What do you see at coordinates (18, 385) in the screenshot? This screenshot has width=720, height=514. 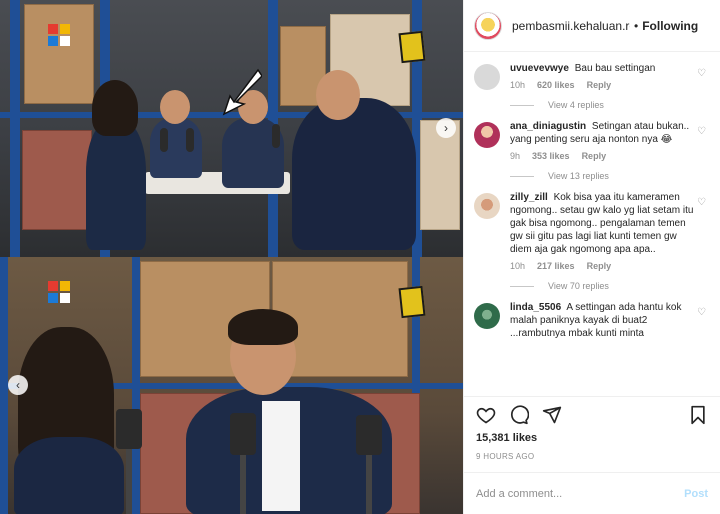 I see `chevron-left-icon: ‹` at bounding box center [18, 385].